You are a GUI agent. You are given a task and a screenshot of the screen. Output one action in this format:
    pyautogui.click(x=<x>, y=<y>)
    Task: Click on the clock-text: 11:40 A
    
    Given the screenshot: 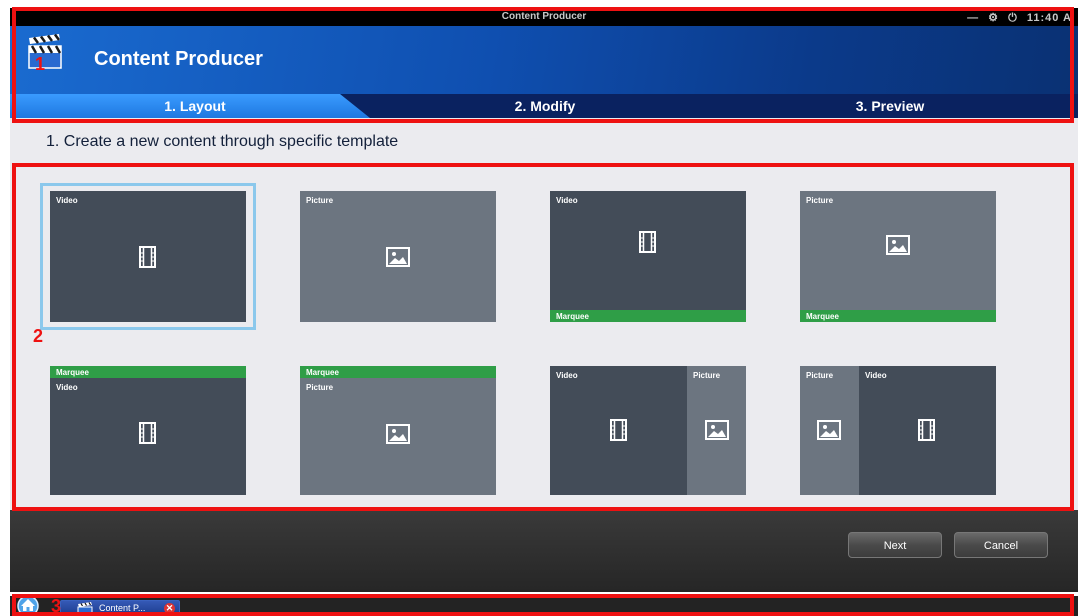 What is the action you would take?
    pyautogui.click(x=1049, y=18)
    